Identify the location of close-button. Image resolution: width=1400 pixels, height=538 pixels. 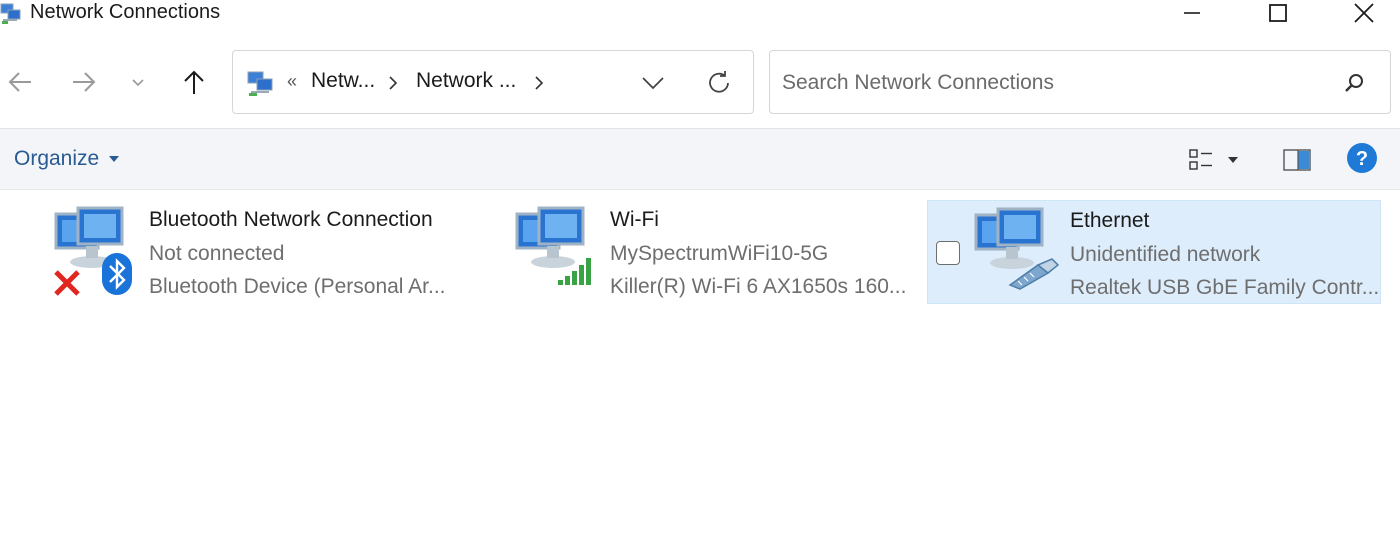
(1364, 13).